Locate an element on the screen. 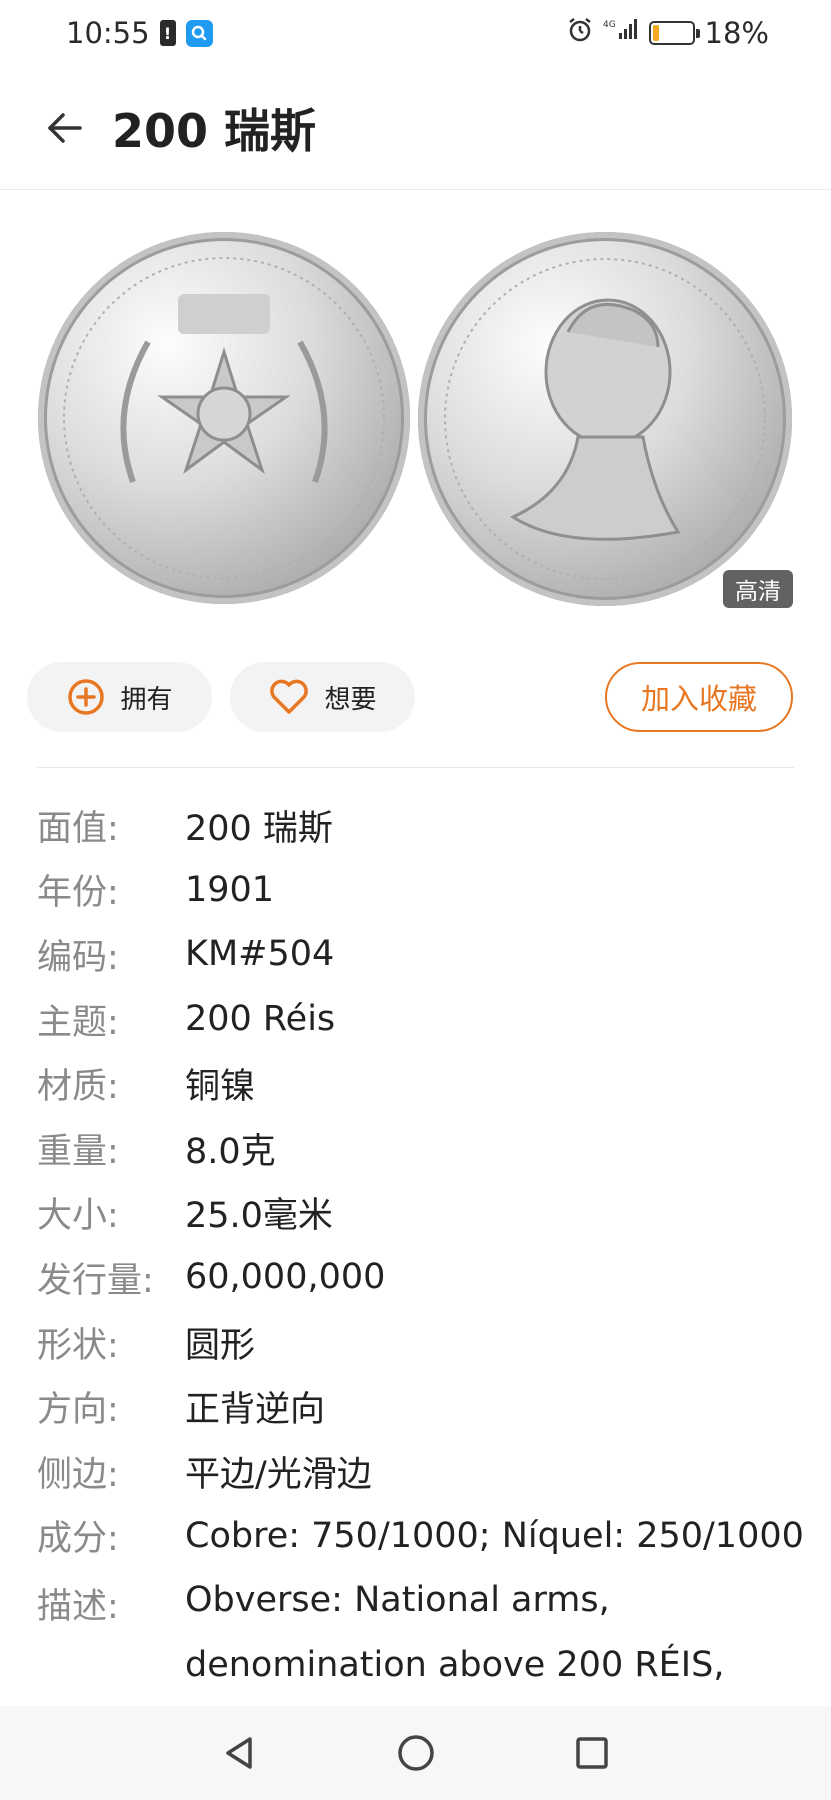 The image size is (831, 1800). detail-value: 25.0毫米 is located at coordinates (259, 1216).